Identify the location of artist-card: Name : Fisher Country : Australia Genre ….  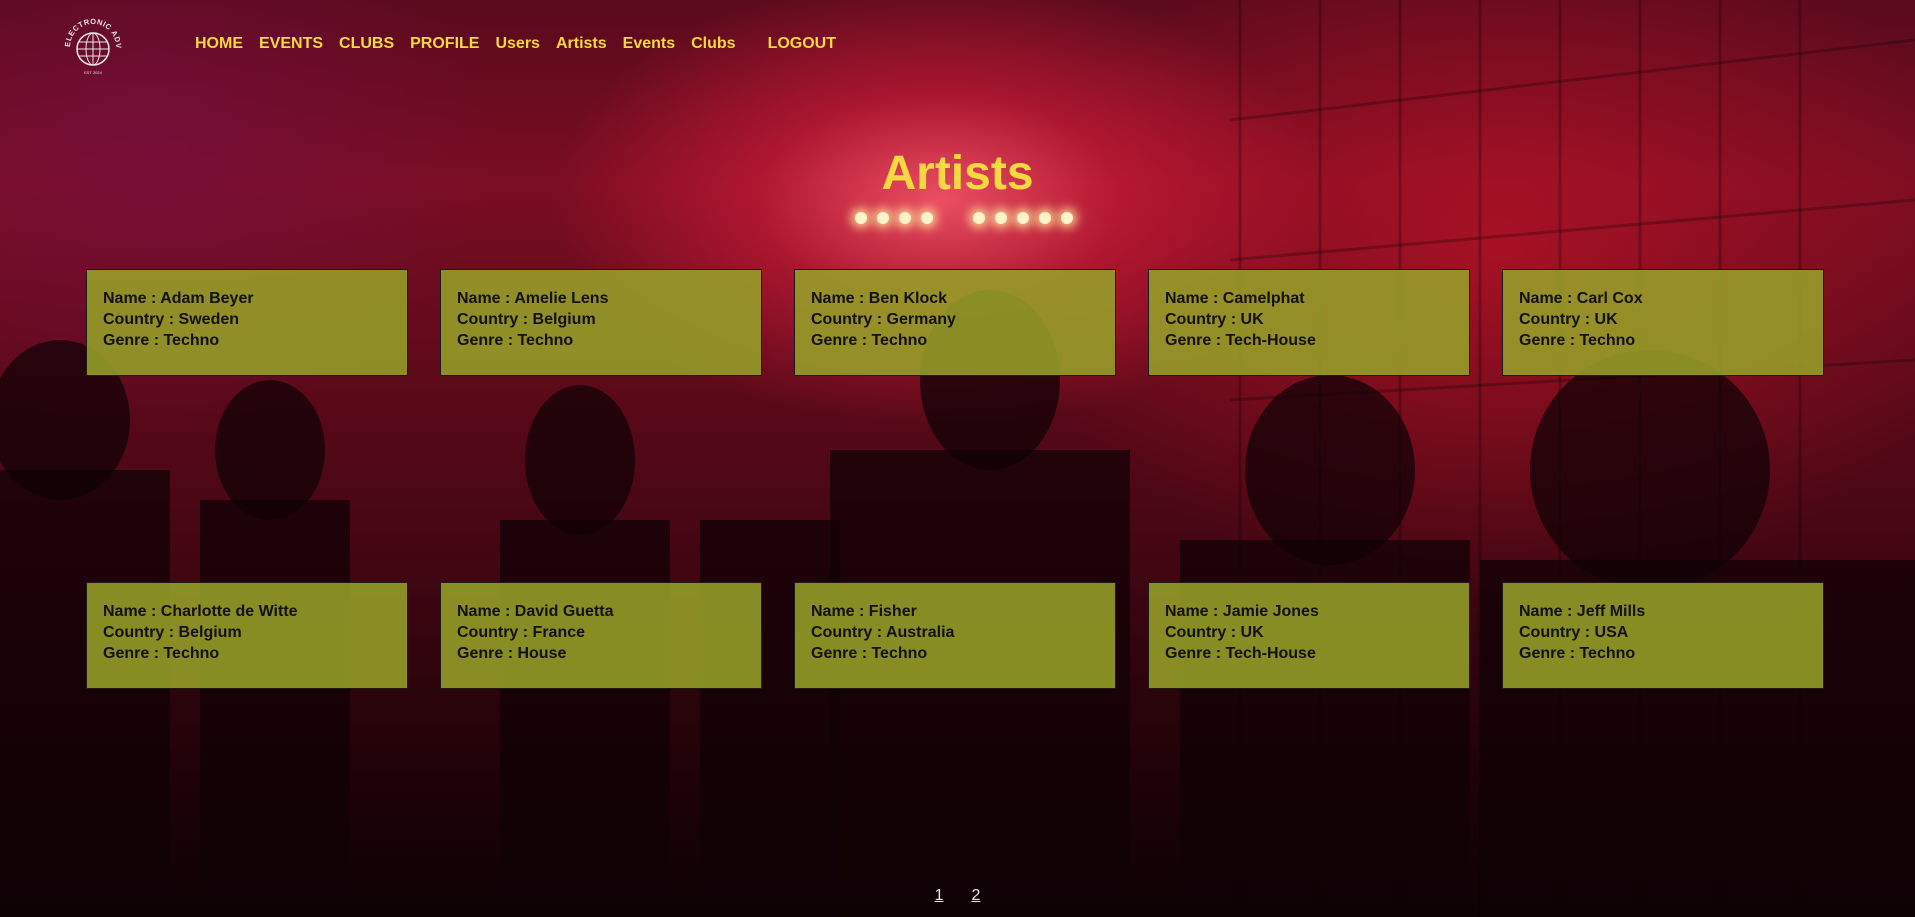
(955, 635).